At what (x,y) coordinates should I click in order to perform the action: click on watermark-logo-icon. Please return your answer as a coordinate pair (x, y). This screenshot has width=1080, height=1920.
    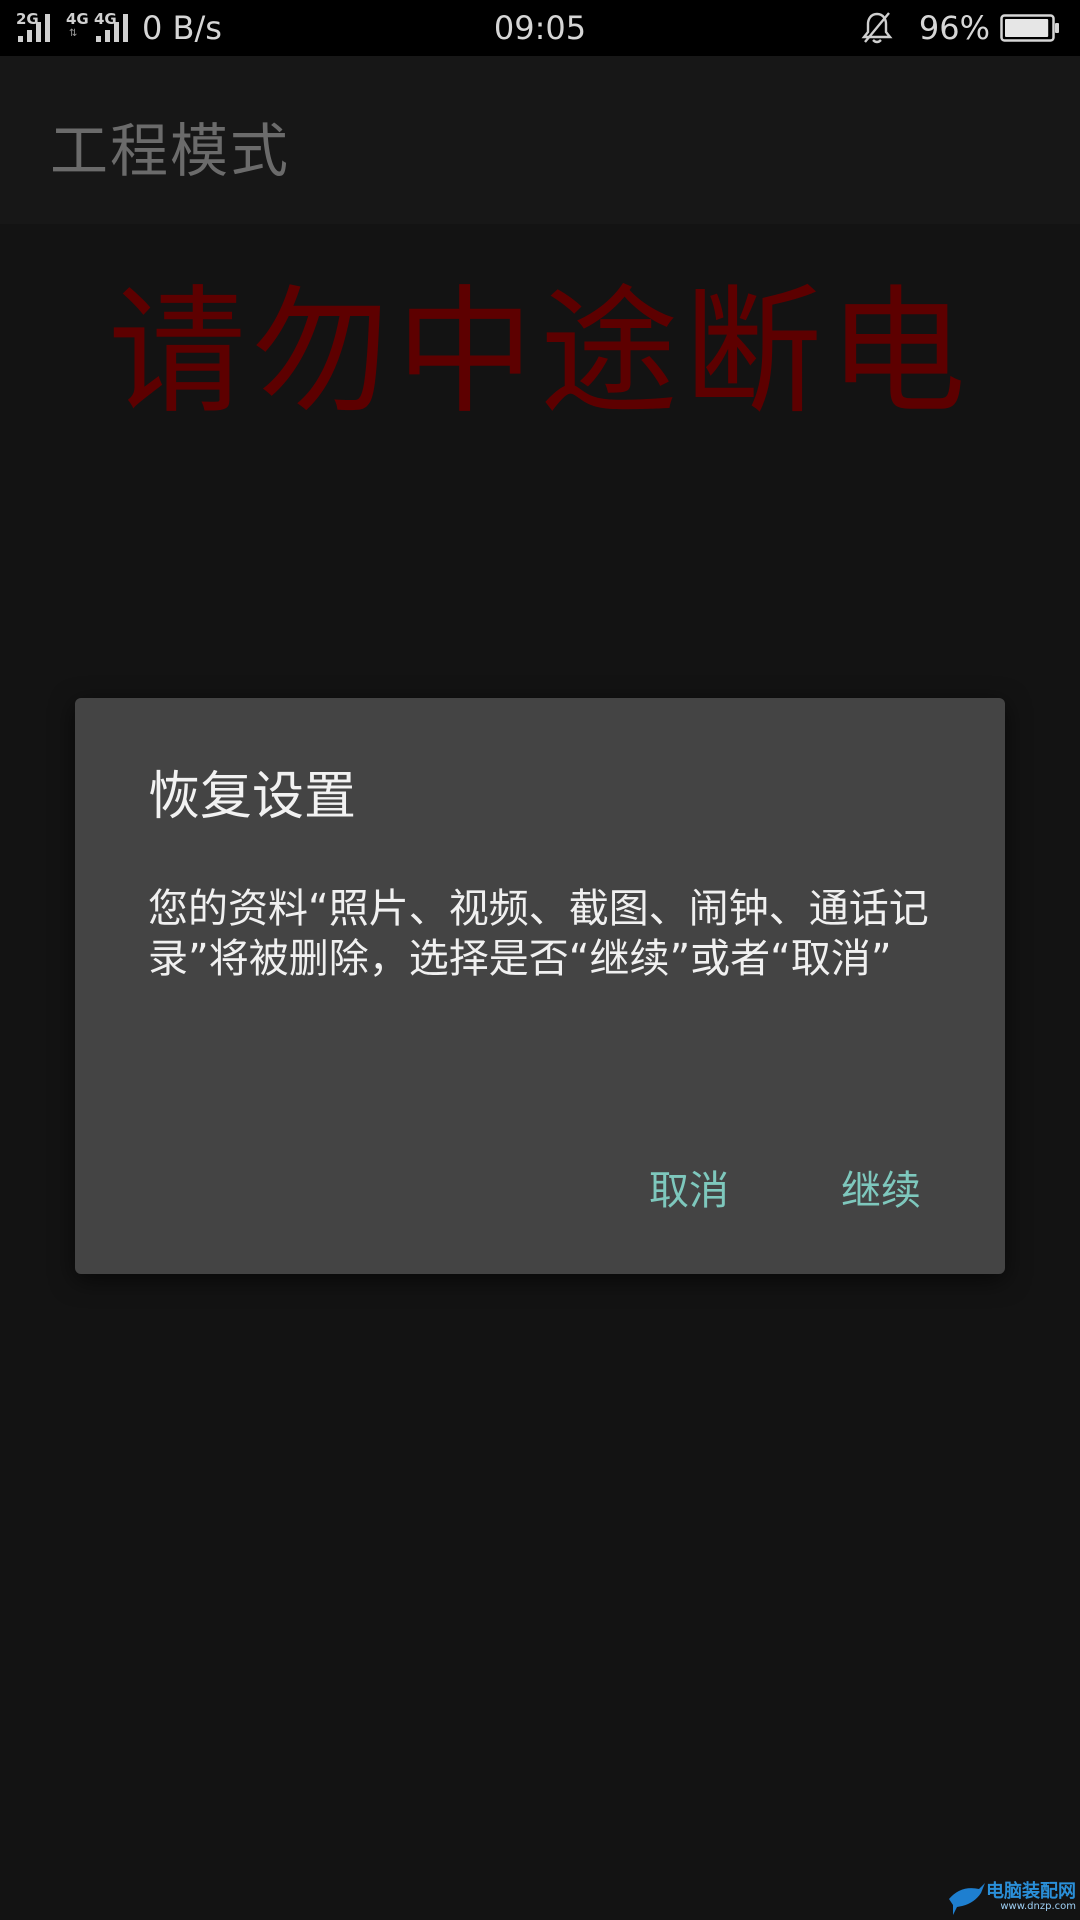
    Looking at the image, I should click on (967, 1899).